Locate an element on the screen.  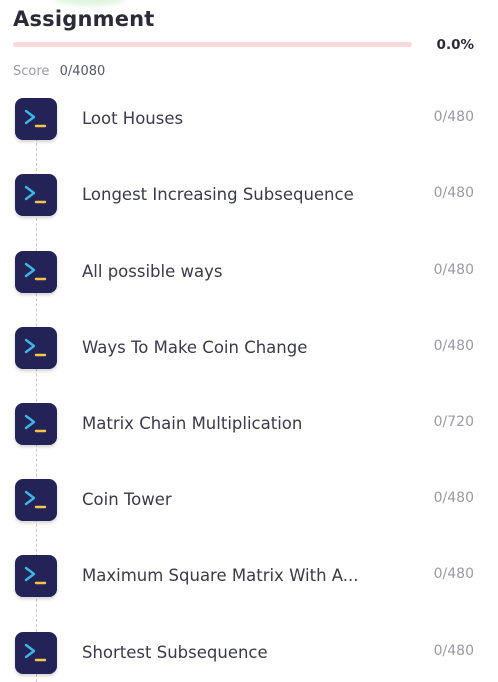
problem-item: Loot Houses 0/480 is located at coordinates (249, 121).